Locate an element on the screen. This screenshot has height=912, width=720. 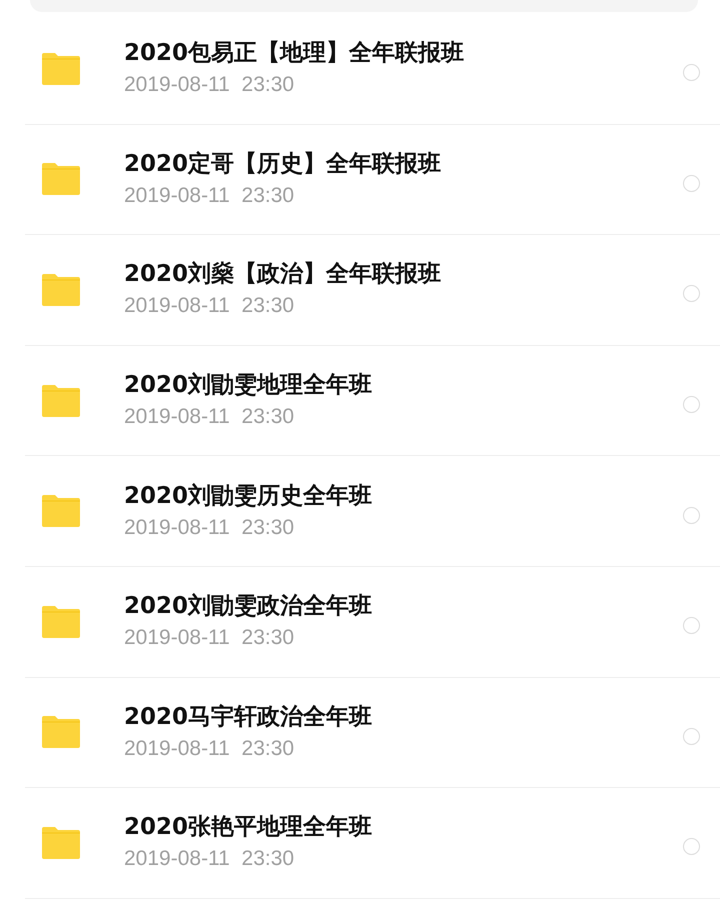
folder-name: 2020刘勖雯历史全年班 is located at coordinates (403, 496).